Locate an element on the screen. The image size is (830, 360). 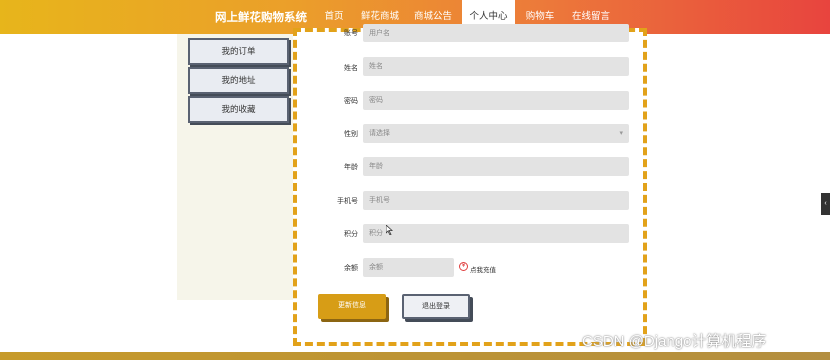
site-title: 网上鲜花购物系统 is located at coordinates (261, 18).